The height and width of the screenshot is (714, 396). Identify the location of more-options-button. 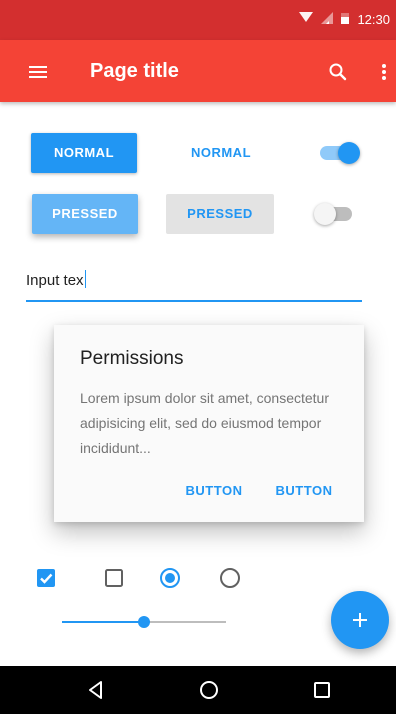
(384, 72).